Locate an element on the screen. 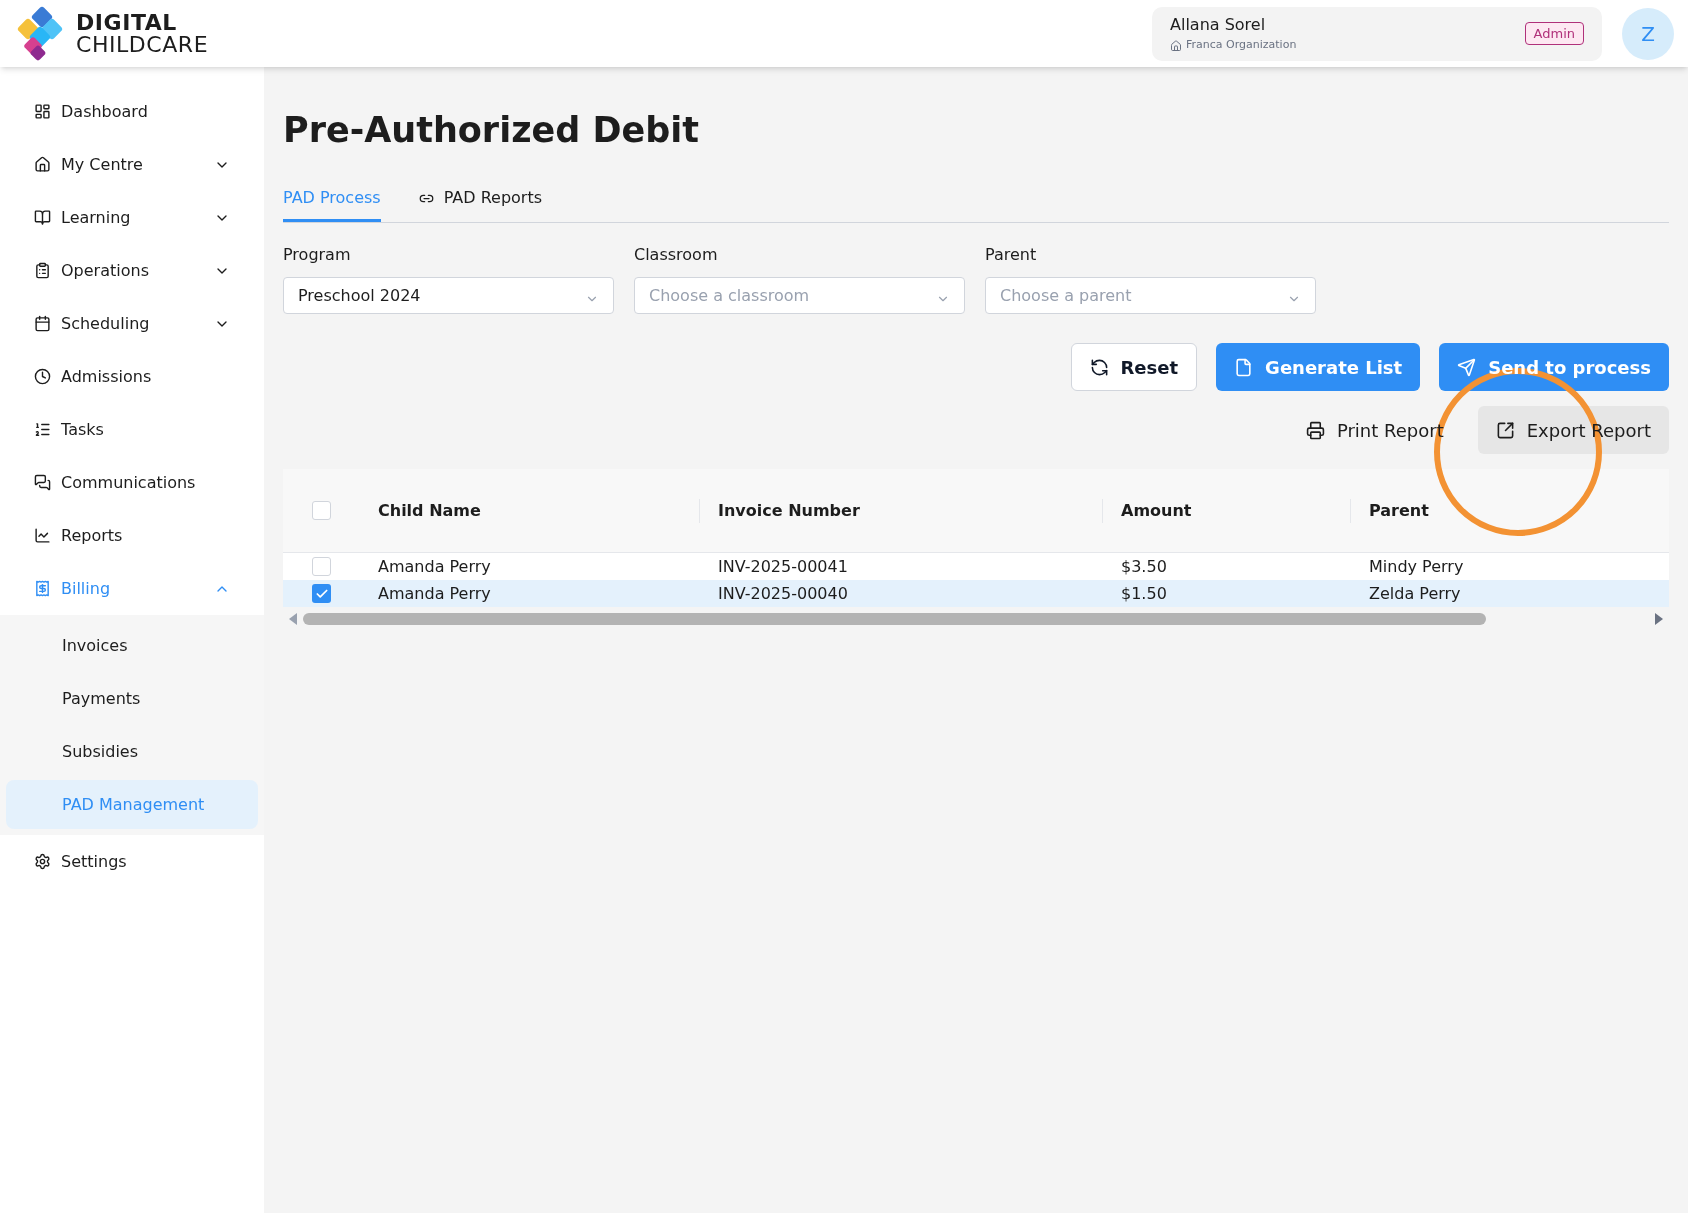 This screenshot has height=1213, width=1688. select-field: Preschool 2024 is located at coordinates (448, 295).